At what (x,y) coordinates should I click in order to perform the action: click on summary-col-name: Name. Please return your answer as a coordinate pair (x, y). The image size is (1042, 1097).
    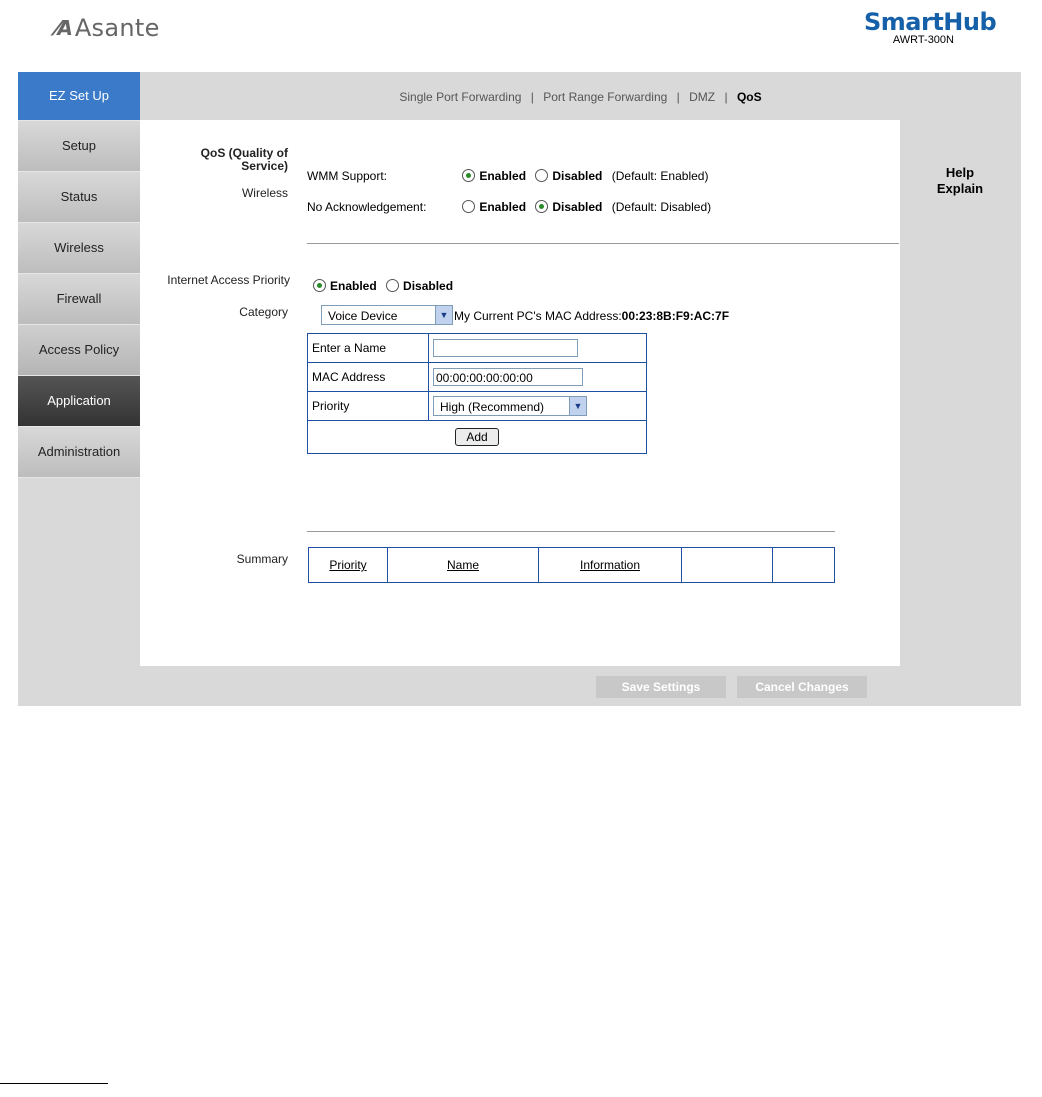
    Looking at the image, I should click on (463, 565).